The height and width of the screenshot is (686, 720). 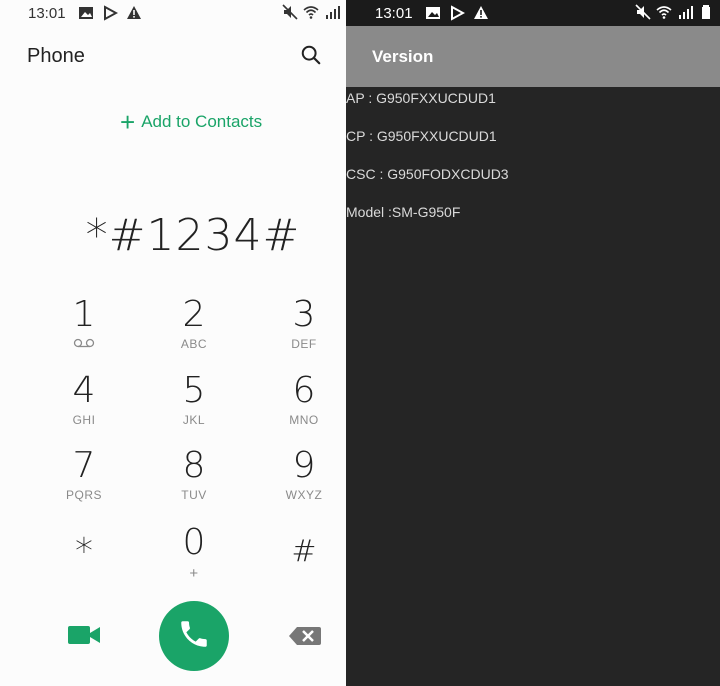 I want to click on search-button, so click(x=312, y=56).